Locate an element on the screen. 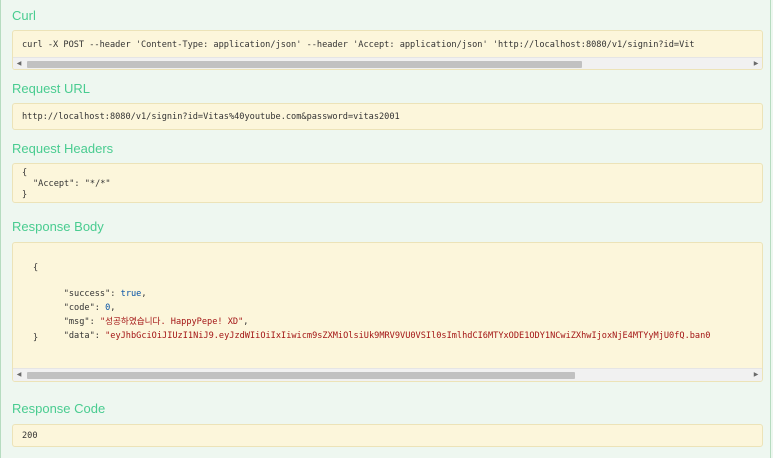  request-headers-open-brace: { is located at coordinates (25, 173).